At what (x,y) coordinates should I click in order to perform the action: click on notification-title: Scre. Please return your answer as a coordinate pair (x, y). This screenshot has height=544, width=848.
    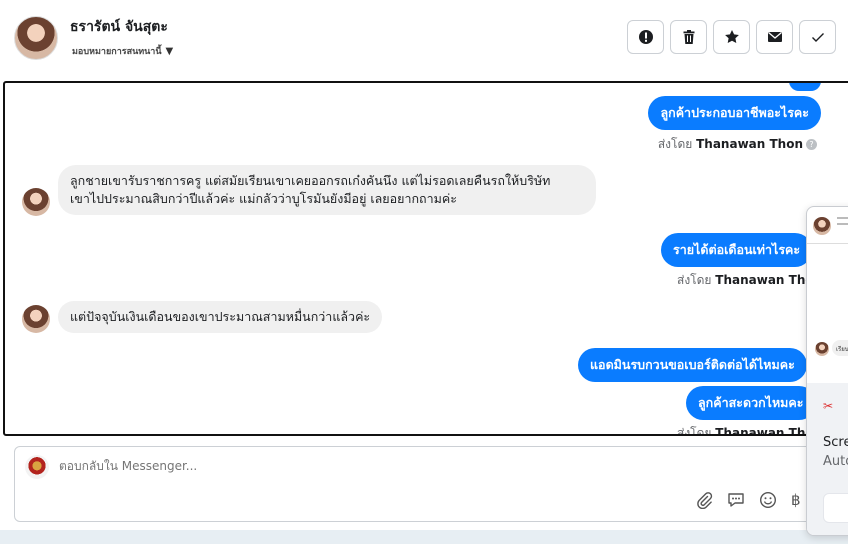
    Looking at the image, I should click on (835, 442).